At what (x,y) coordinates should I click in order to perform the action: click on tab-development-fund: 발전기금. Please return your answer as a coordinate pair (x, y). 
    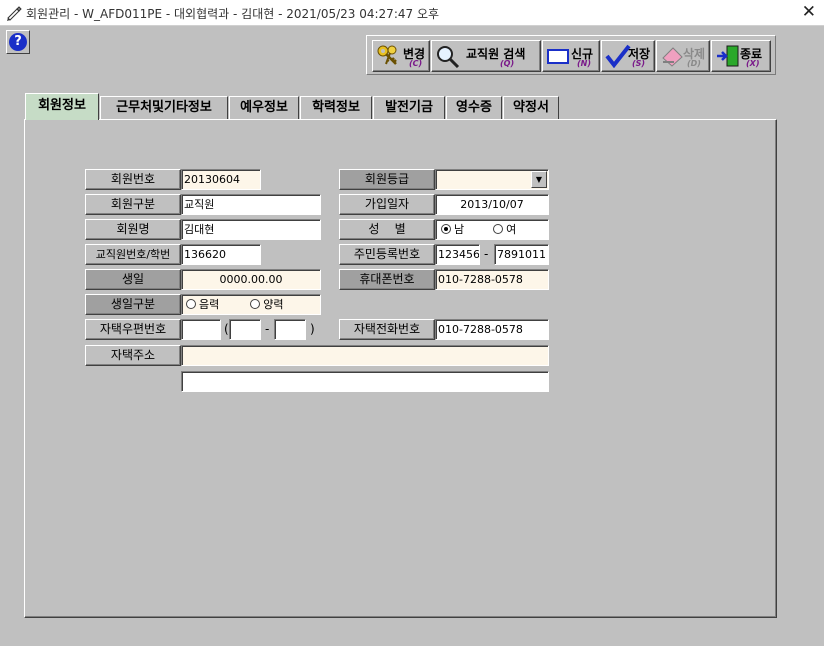
    Looking at the image, I should click on (409, 107).